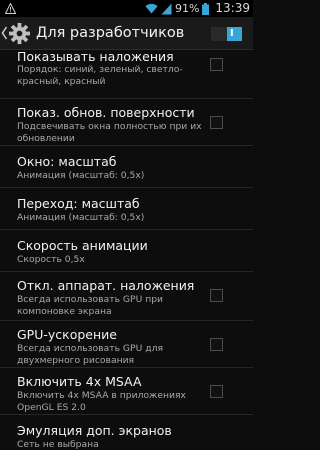 Image resolution: width=320 pixels, height=450 pixels. I want to click on battery-icon, so click(206, 8).